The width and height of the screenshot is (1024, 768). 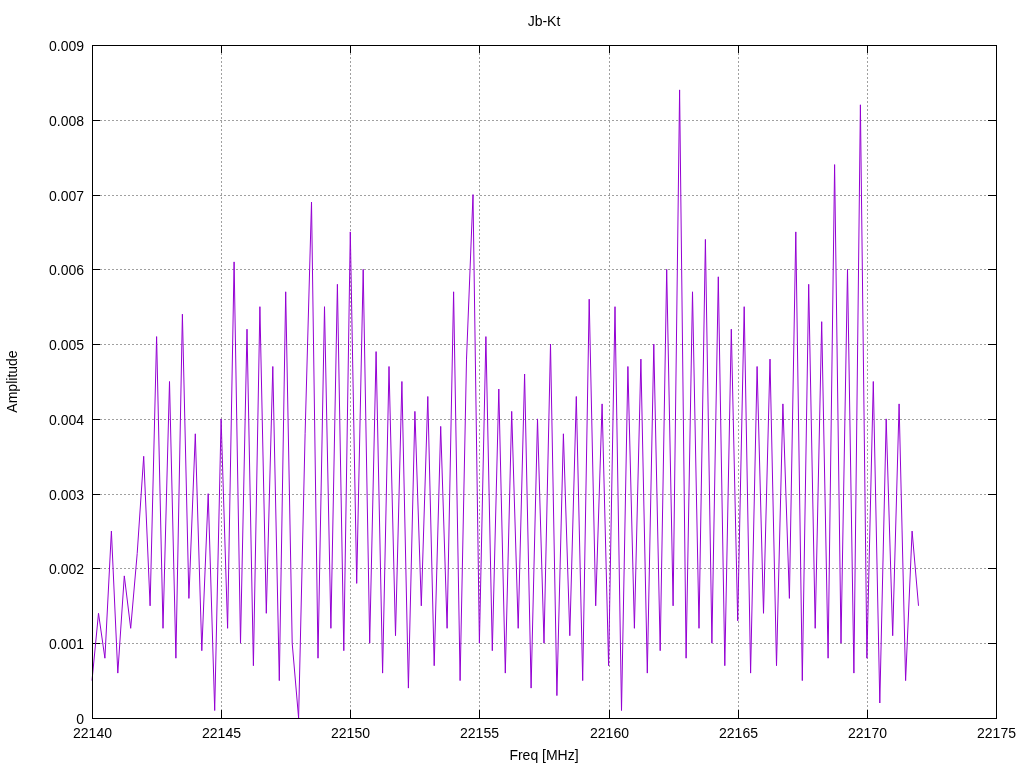 I want to click on y-tick-label: 0.004, so click(x=66, y=419).